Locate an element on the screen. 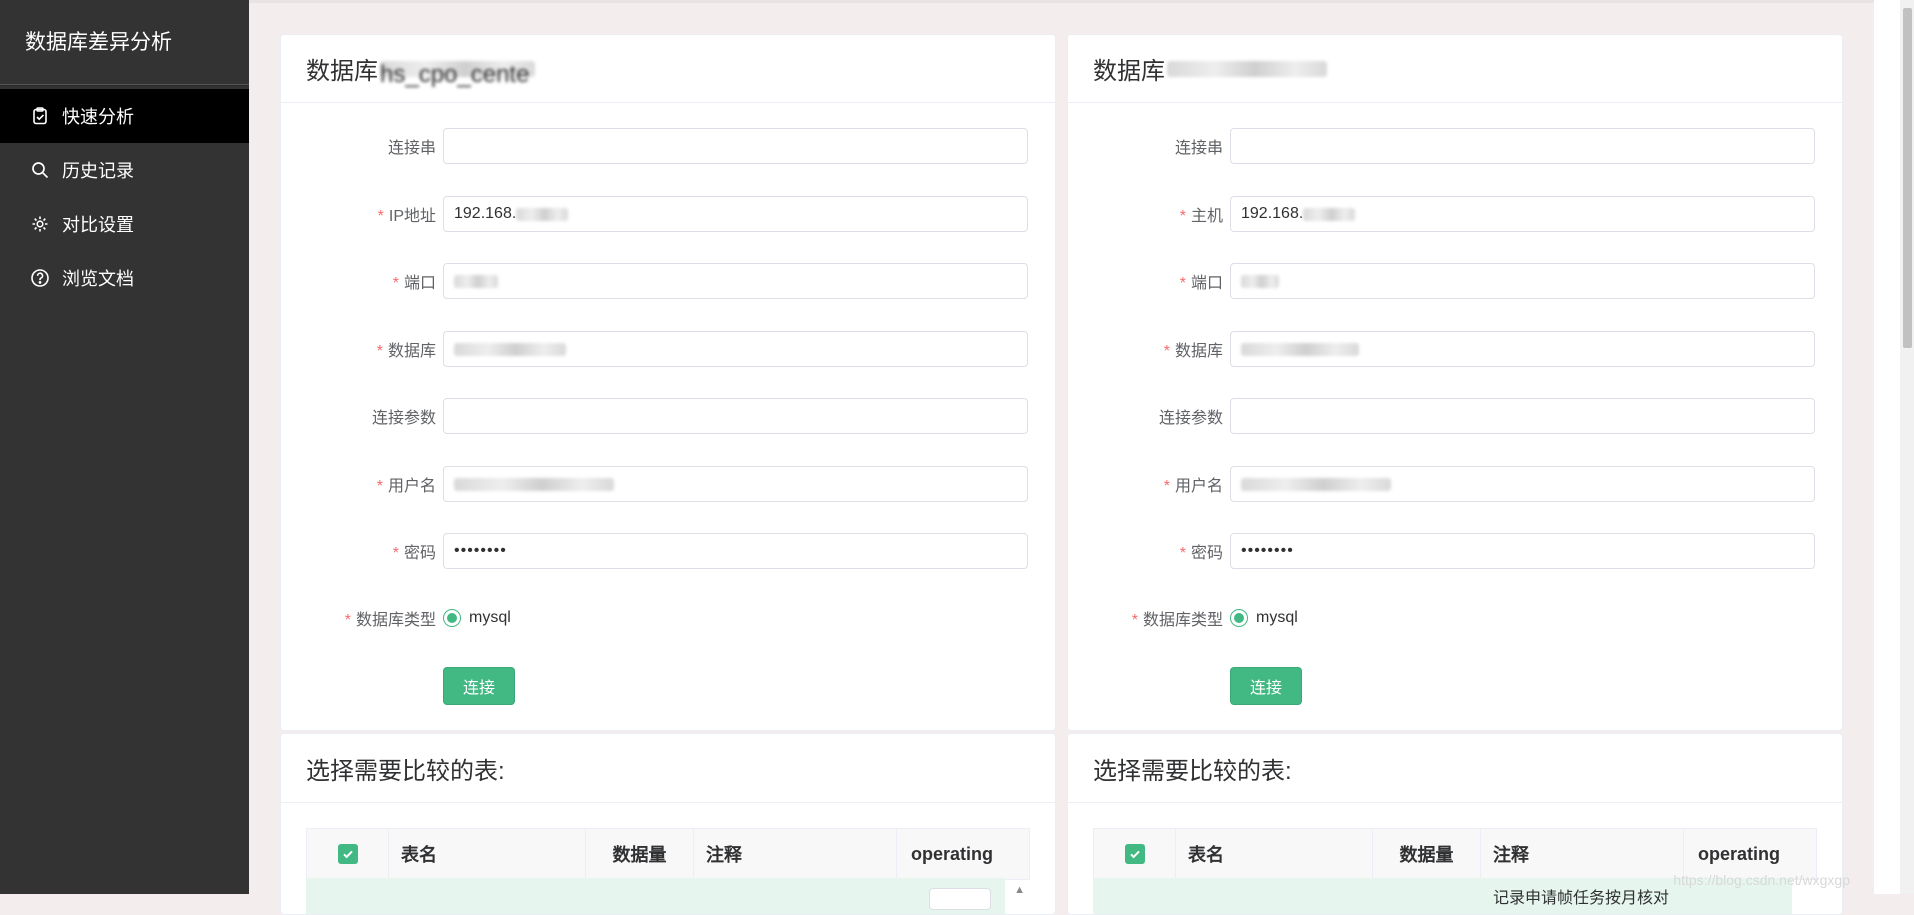  question-circle-icon is located at coordinates (40, 278).